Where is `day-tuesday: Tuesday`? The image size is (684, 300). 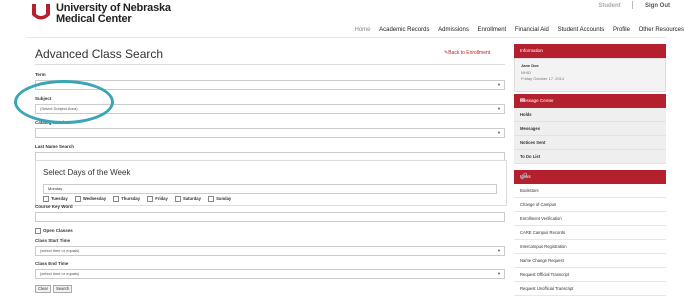
day-tuesday: Tuesday is located at coordinates (55, 199).